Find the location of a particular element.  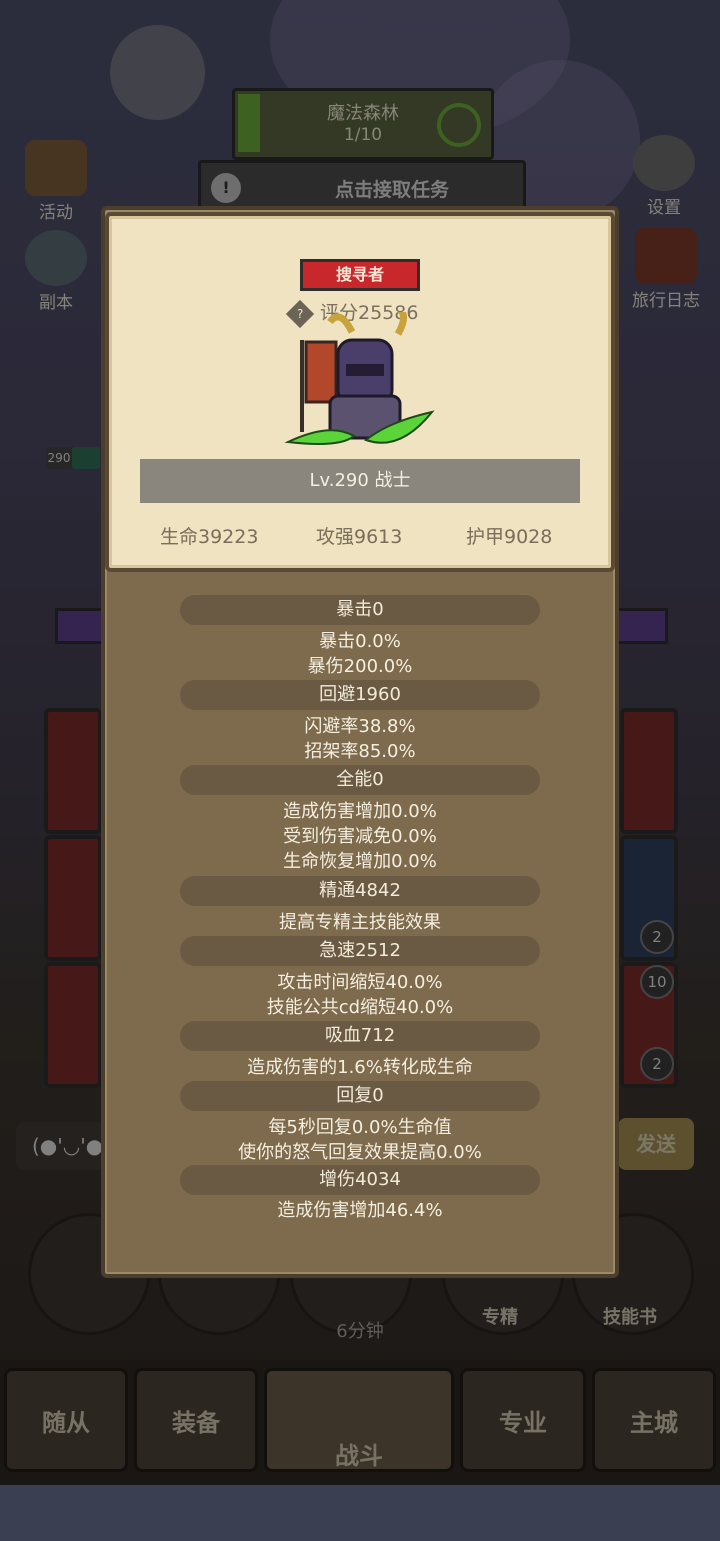

stat-line: 每5秒回复0.0%生命值 is located at coordinates (360, 1127).